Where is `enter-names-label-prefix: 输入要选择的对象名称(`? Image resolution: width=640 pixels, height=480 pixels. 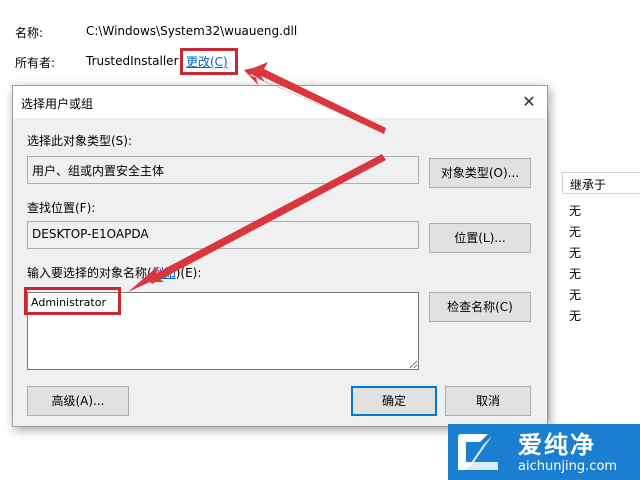 enter-names-label-prefix: 输入要选择的对象名称( is located at coordinates (89, 273).